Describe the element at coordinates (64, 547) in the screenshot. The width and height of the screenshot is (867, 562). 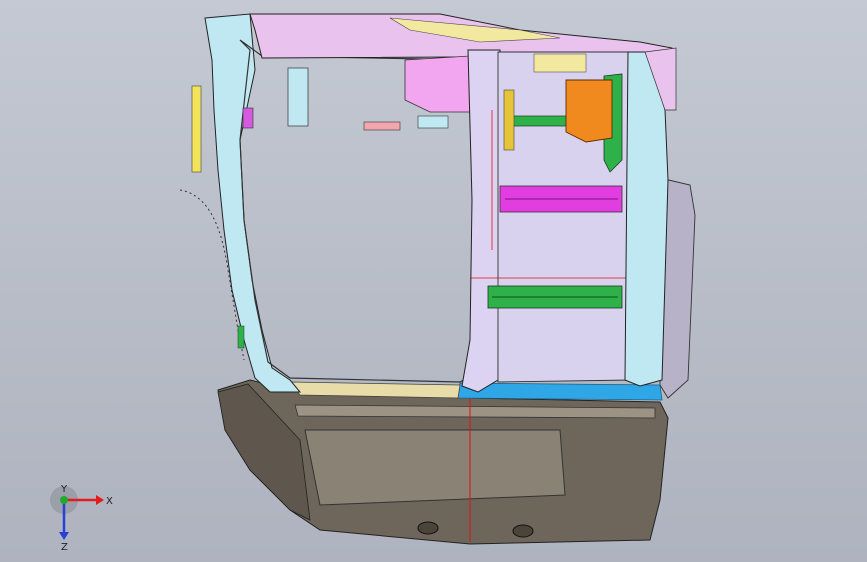
I see `triad-z-label: Z` at that location.